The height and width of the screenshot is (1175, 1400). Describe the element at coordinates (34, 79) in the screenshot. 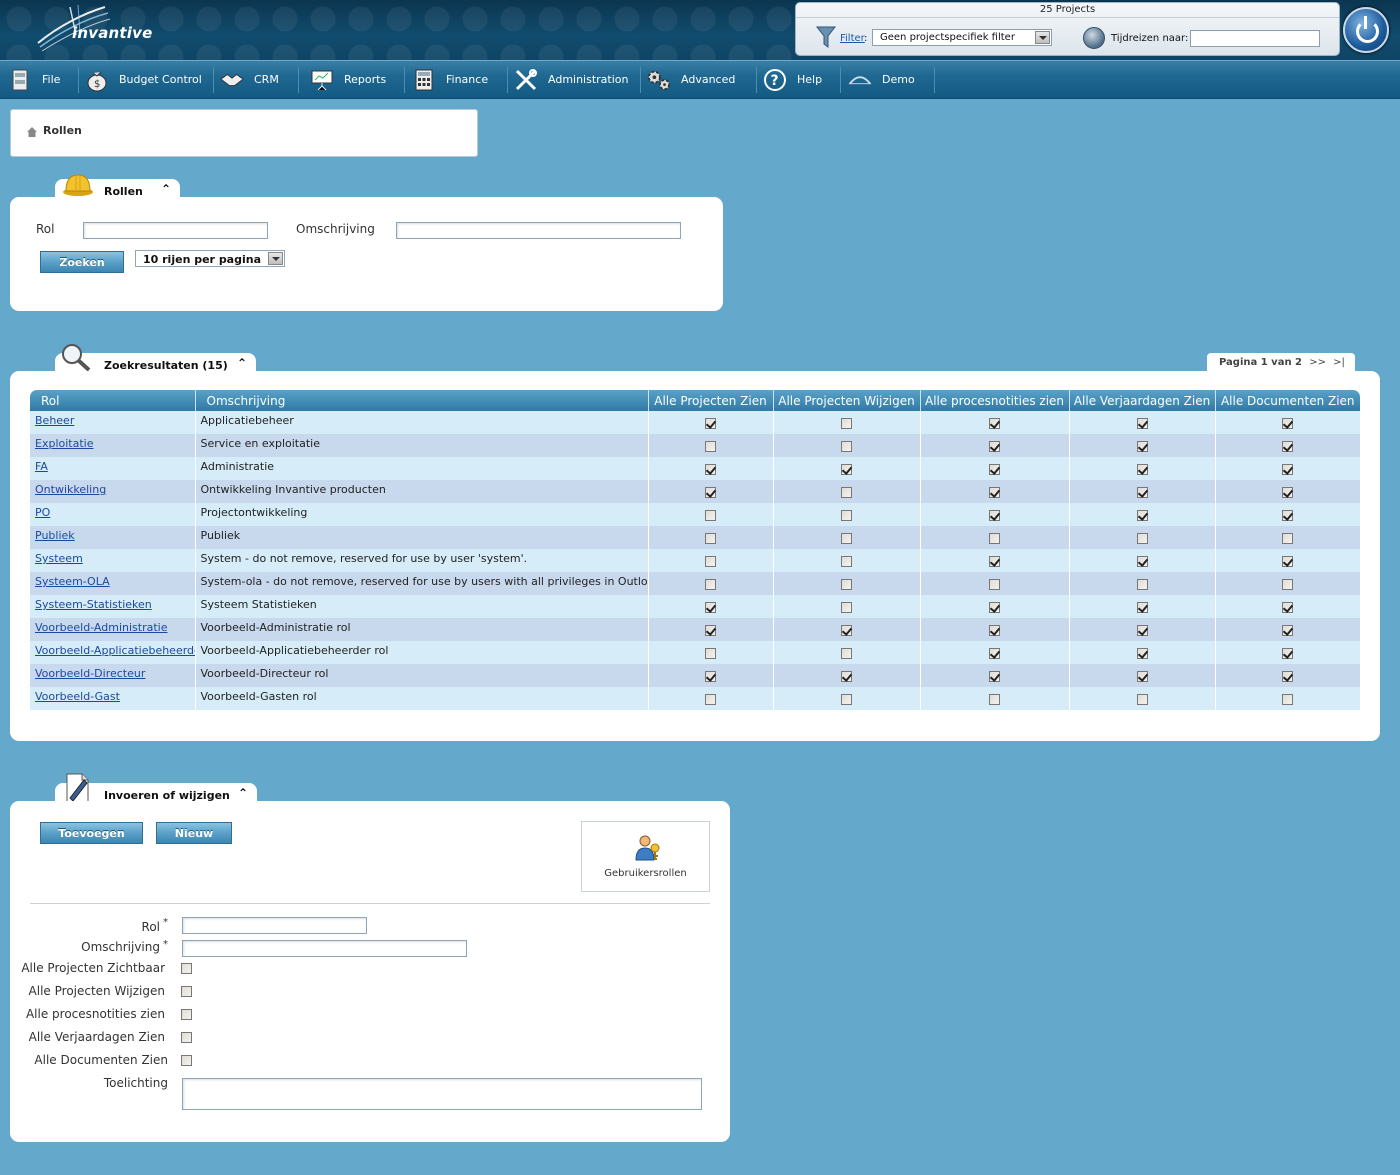

I see `menu-file: File` at that location.